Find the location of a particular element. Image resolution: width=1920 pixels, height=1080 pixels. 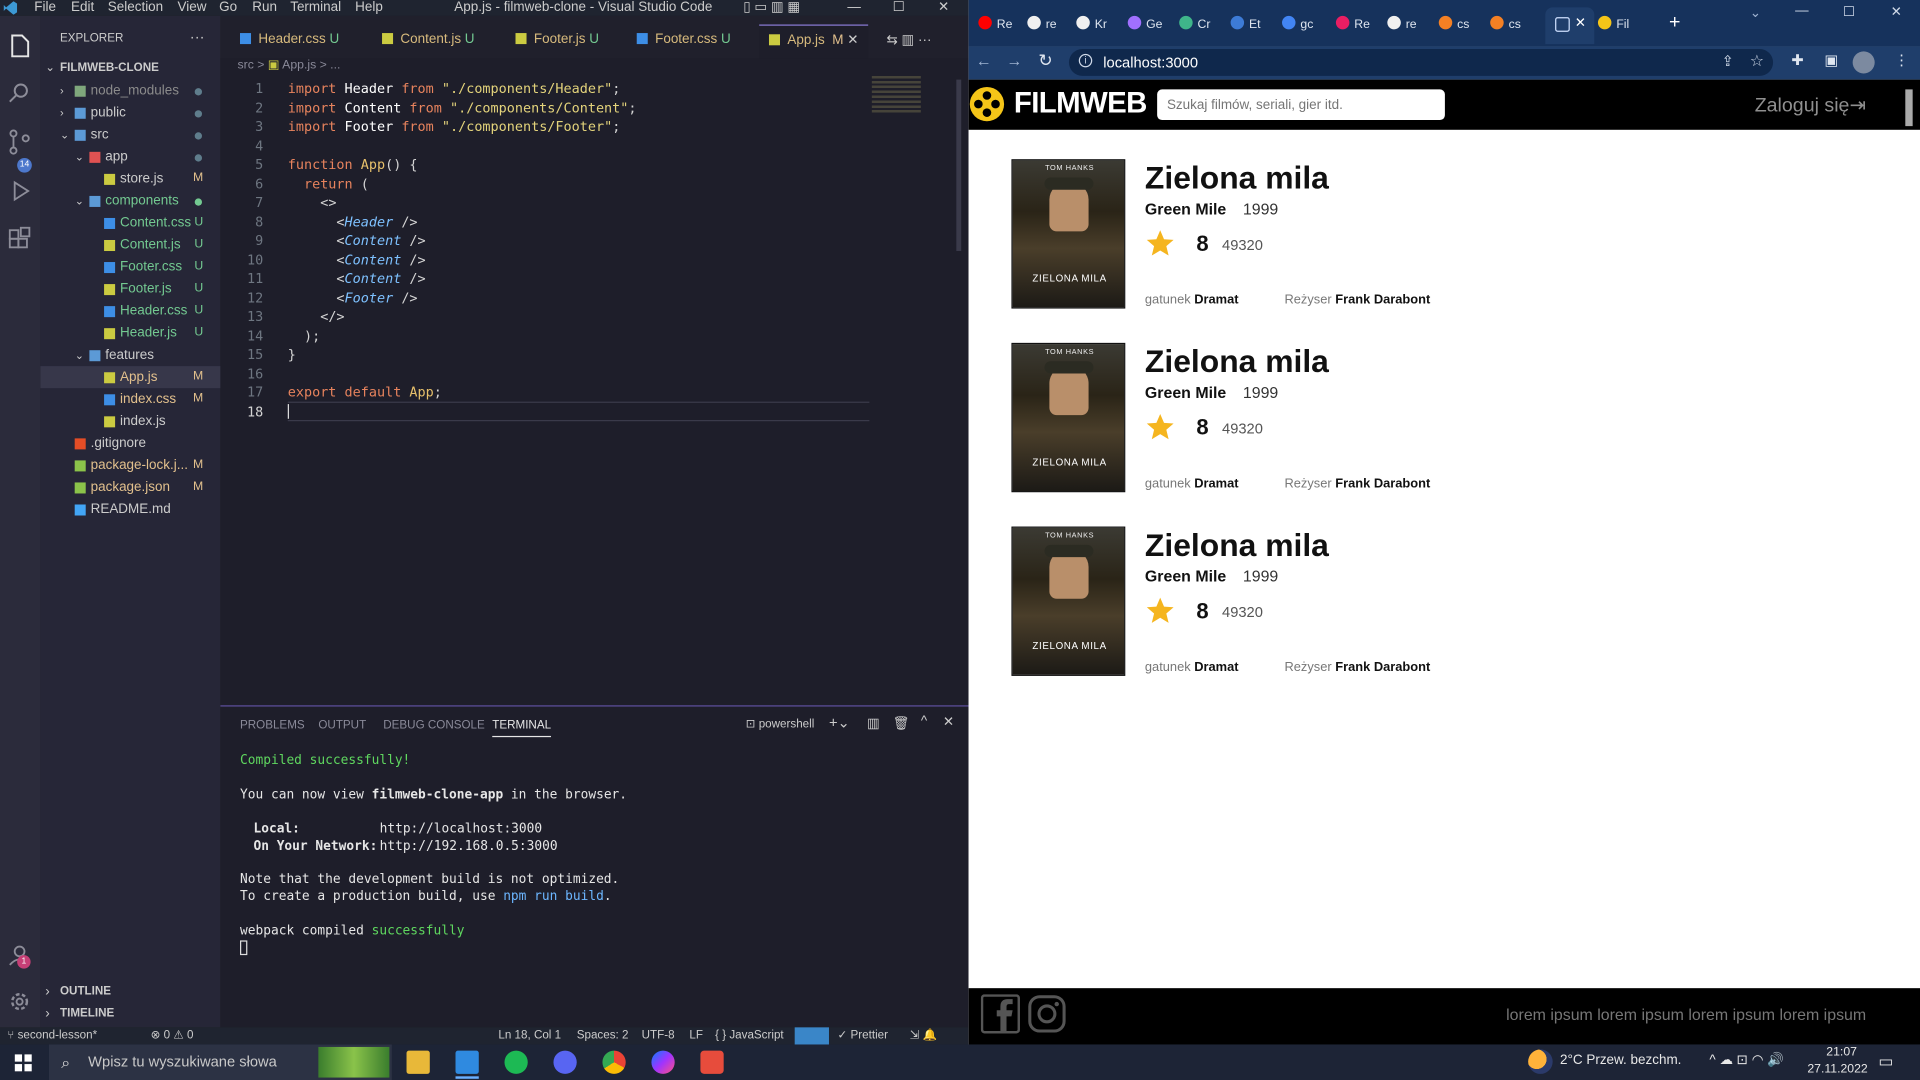

project-root: ⌄ FILMWEB-CLONE is located at coordinates (130, 69).